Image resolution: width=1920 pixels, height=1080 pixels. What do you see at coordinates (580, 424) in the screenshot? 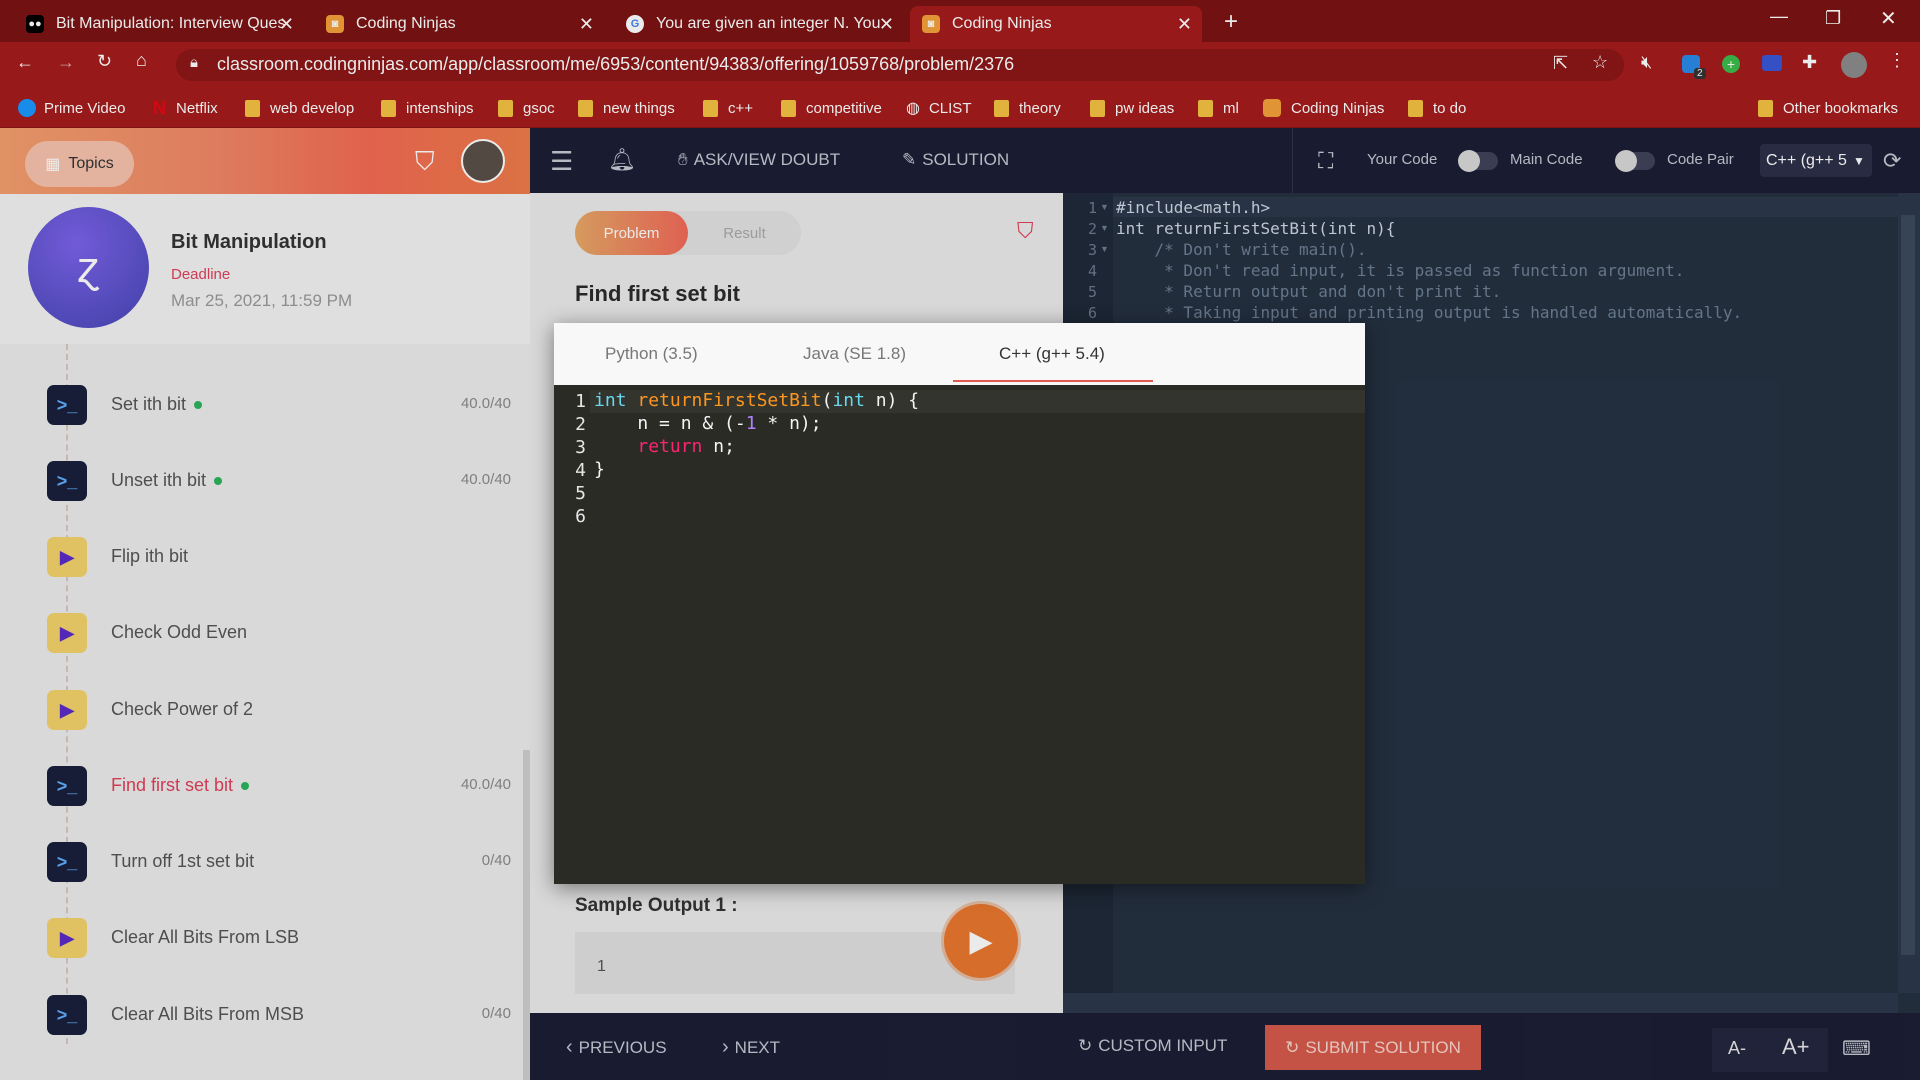
I see `line-number: 2` at bounding box center [580, 424].